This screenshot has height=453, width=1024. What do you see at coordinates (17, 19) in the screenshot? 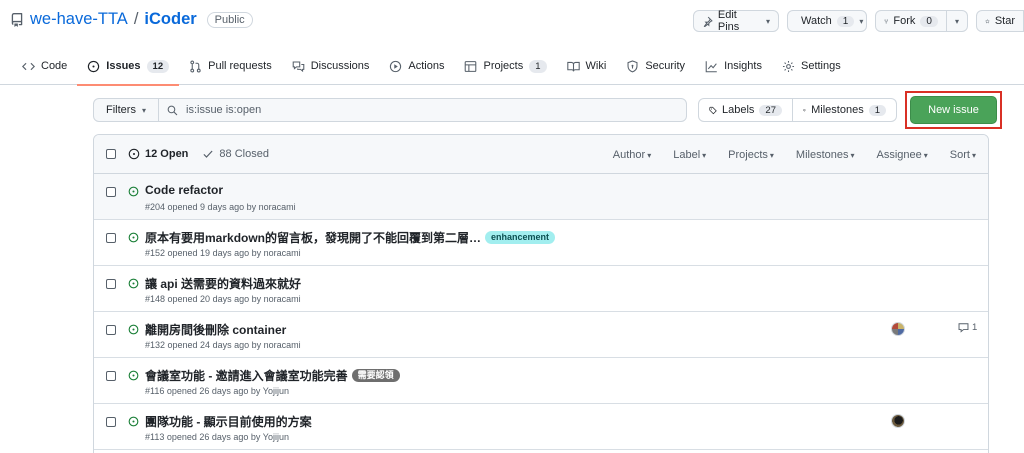
I see `repo-icon` at bounding box center [17, 19].